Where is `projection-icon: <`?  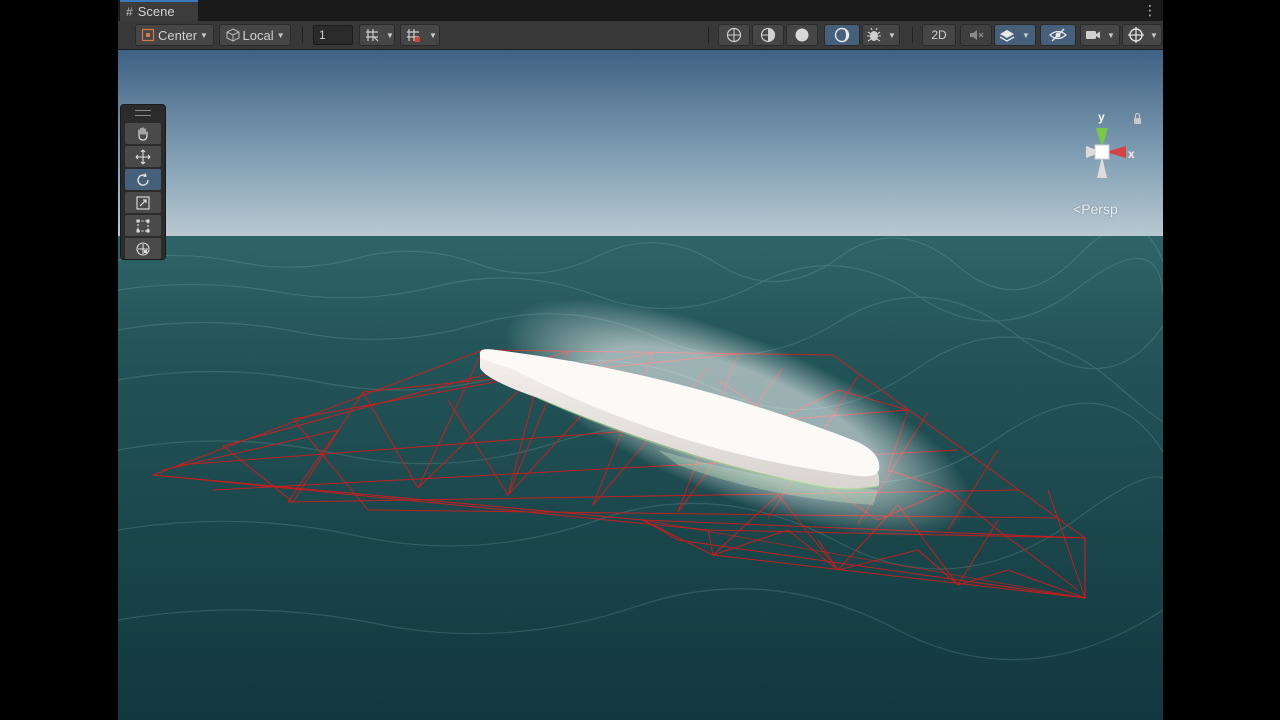
projection-icon: < is located at coordinates (1077, 209).